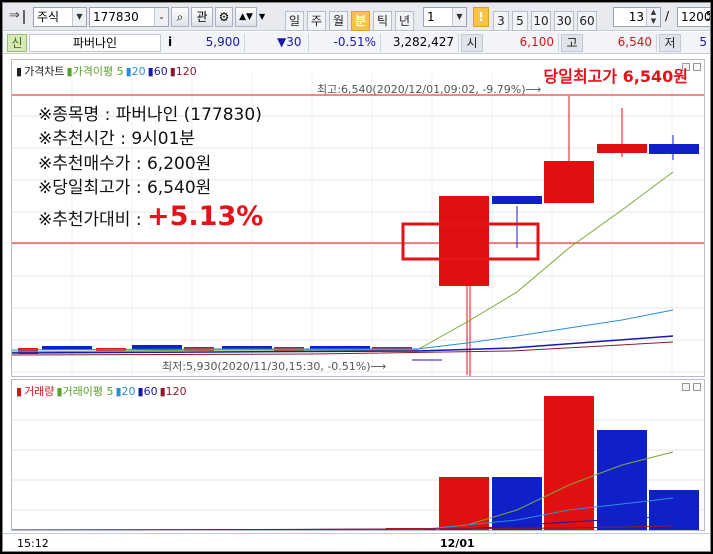 The height and width of the screenshot is (554, 713). Describe the element at coordinates (501, 21) in the screenshot. I see `minute-preset-0: 3` at that location.